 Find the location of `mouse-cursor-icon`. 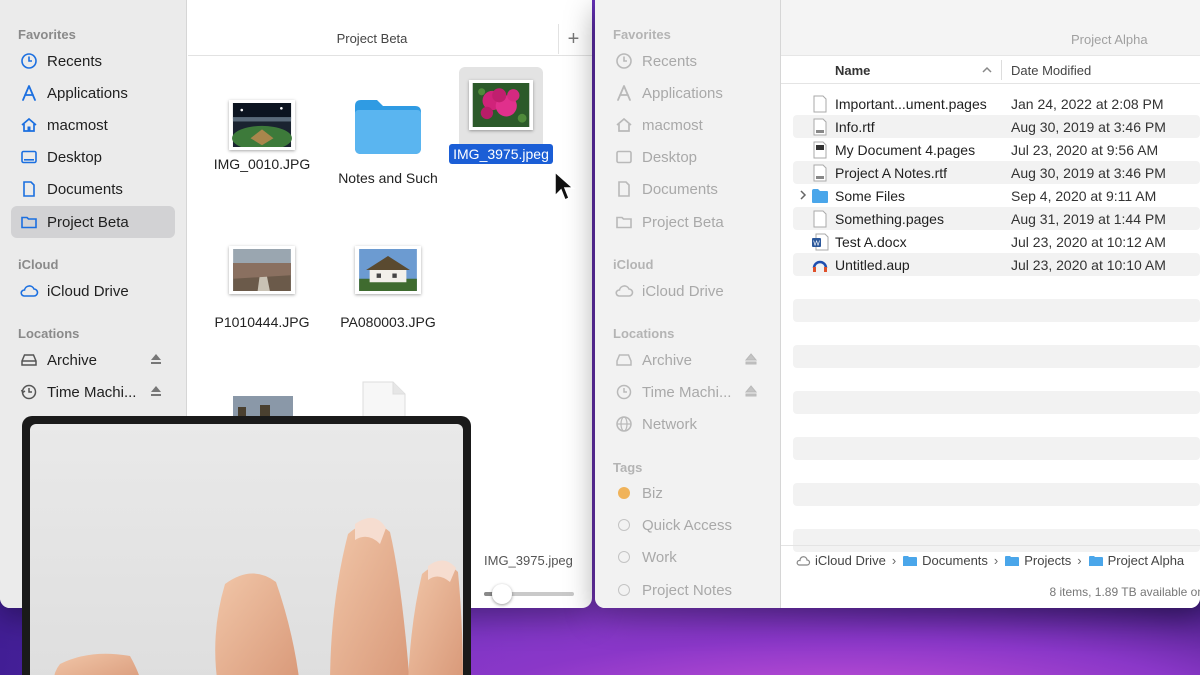

mouse-cursor-icon is located at coordinates (564, 186).